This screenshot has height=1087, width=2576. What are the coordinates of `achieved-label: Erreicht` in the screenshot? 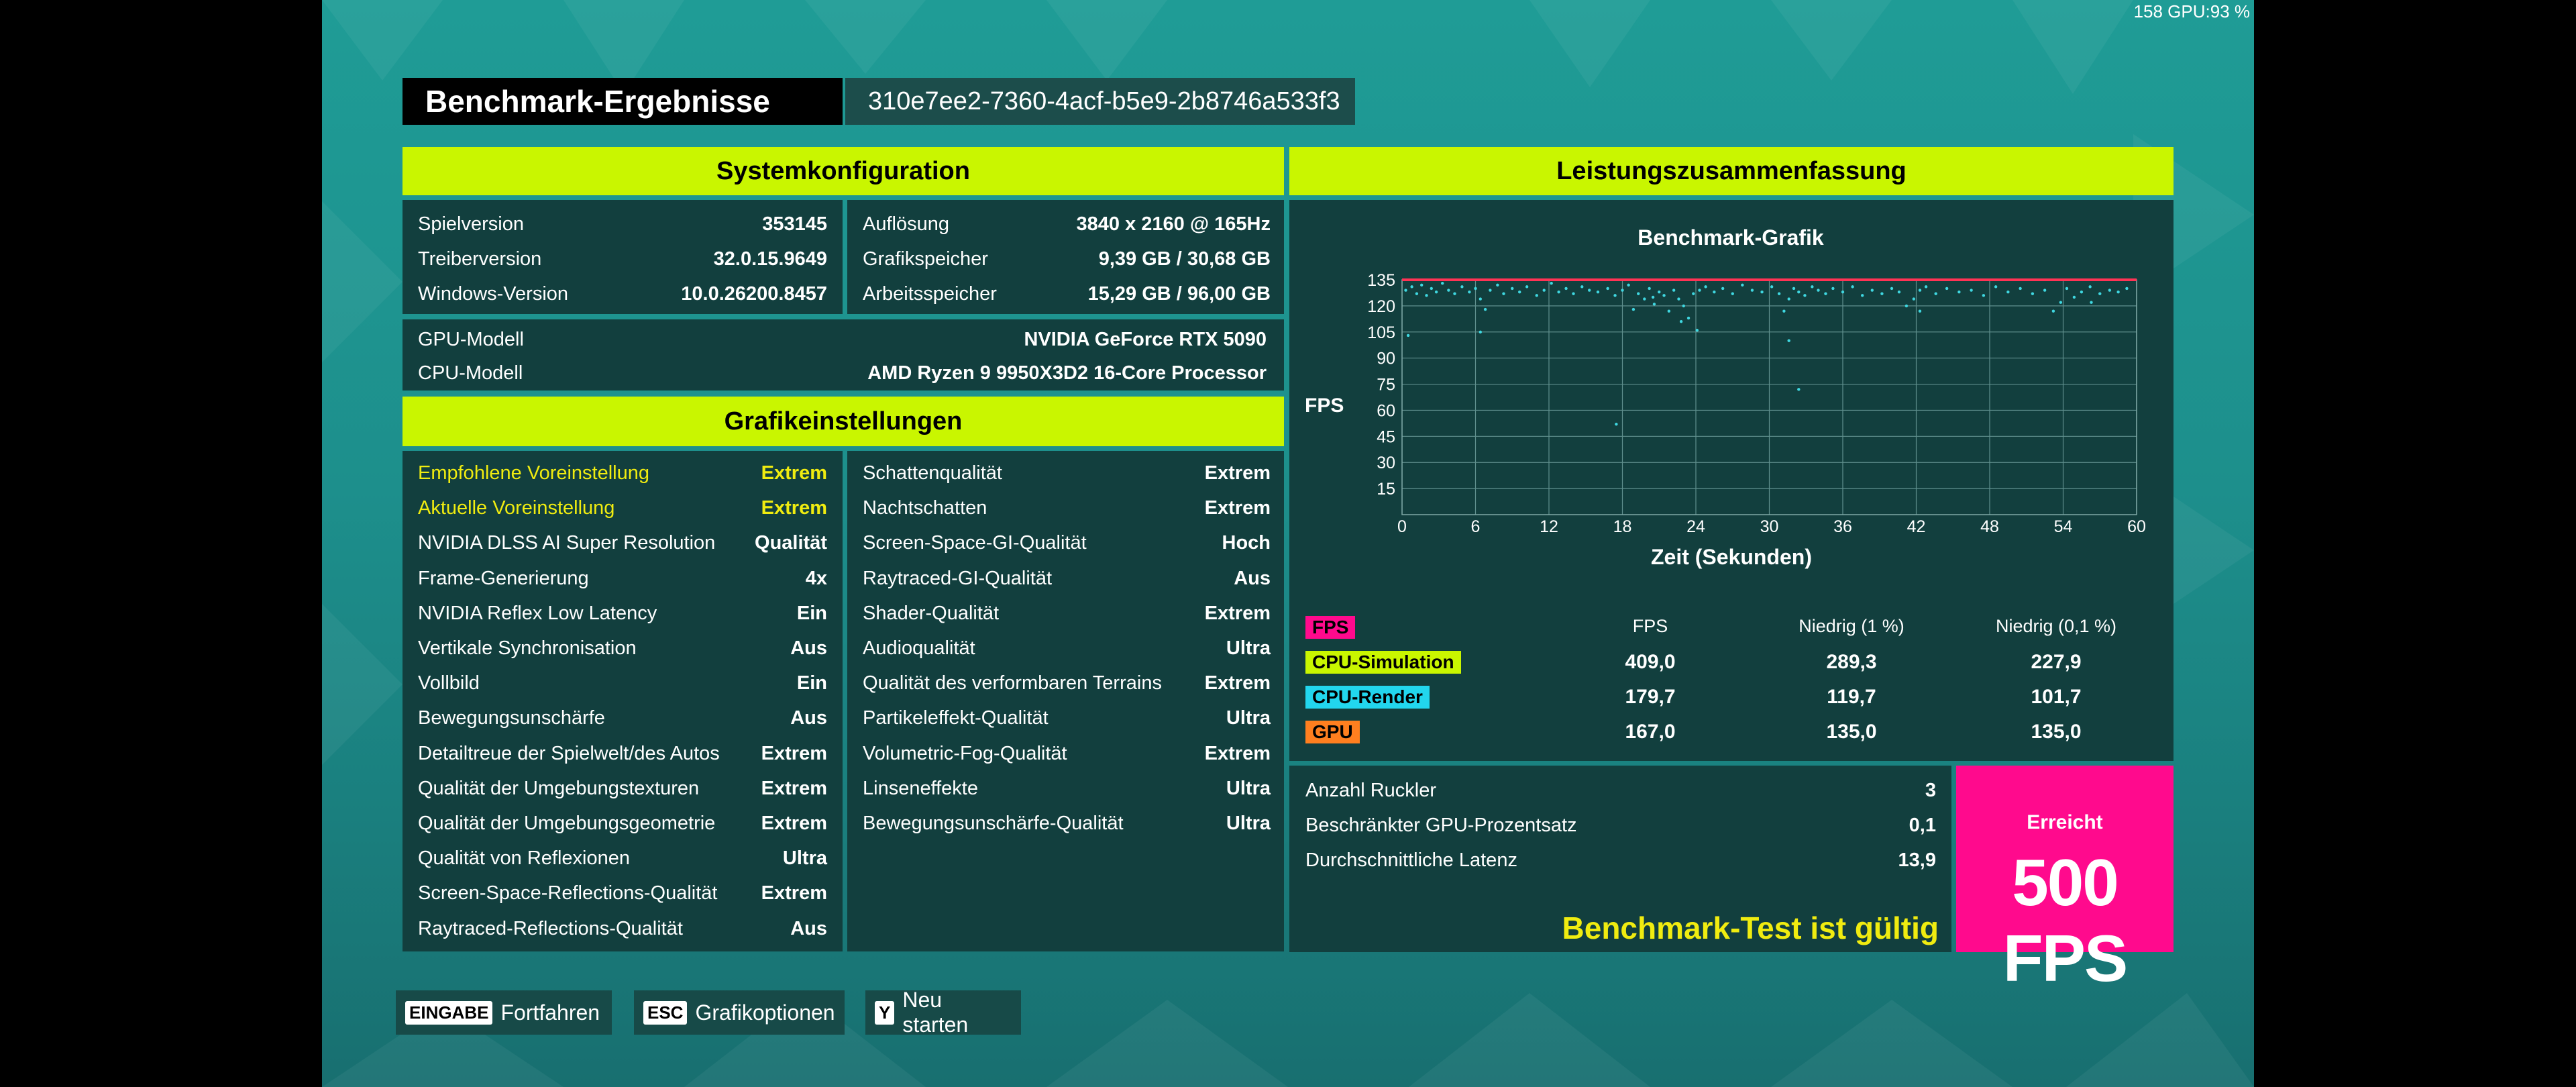 It's located at (2065, 822).